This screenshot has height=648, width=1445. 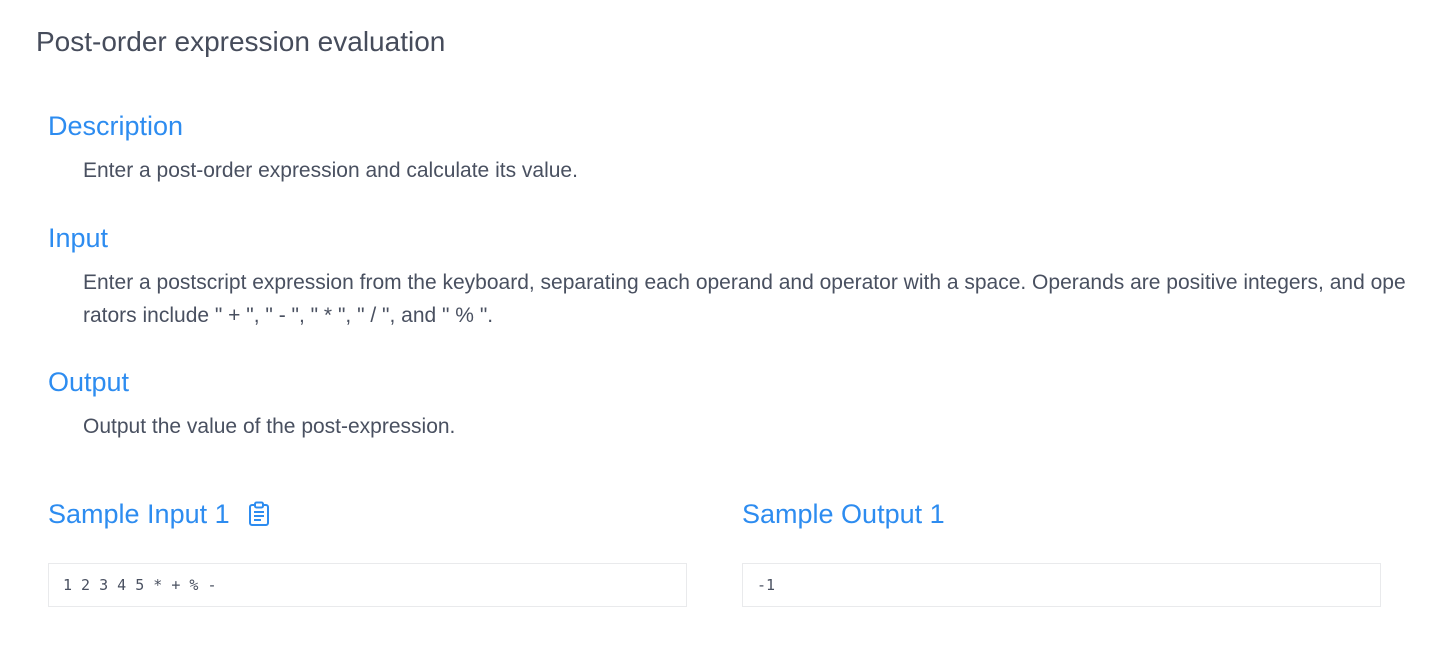 I want to click on clipboard-icon, so click(x=259, y=514).